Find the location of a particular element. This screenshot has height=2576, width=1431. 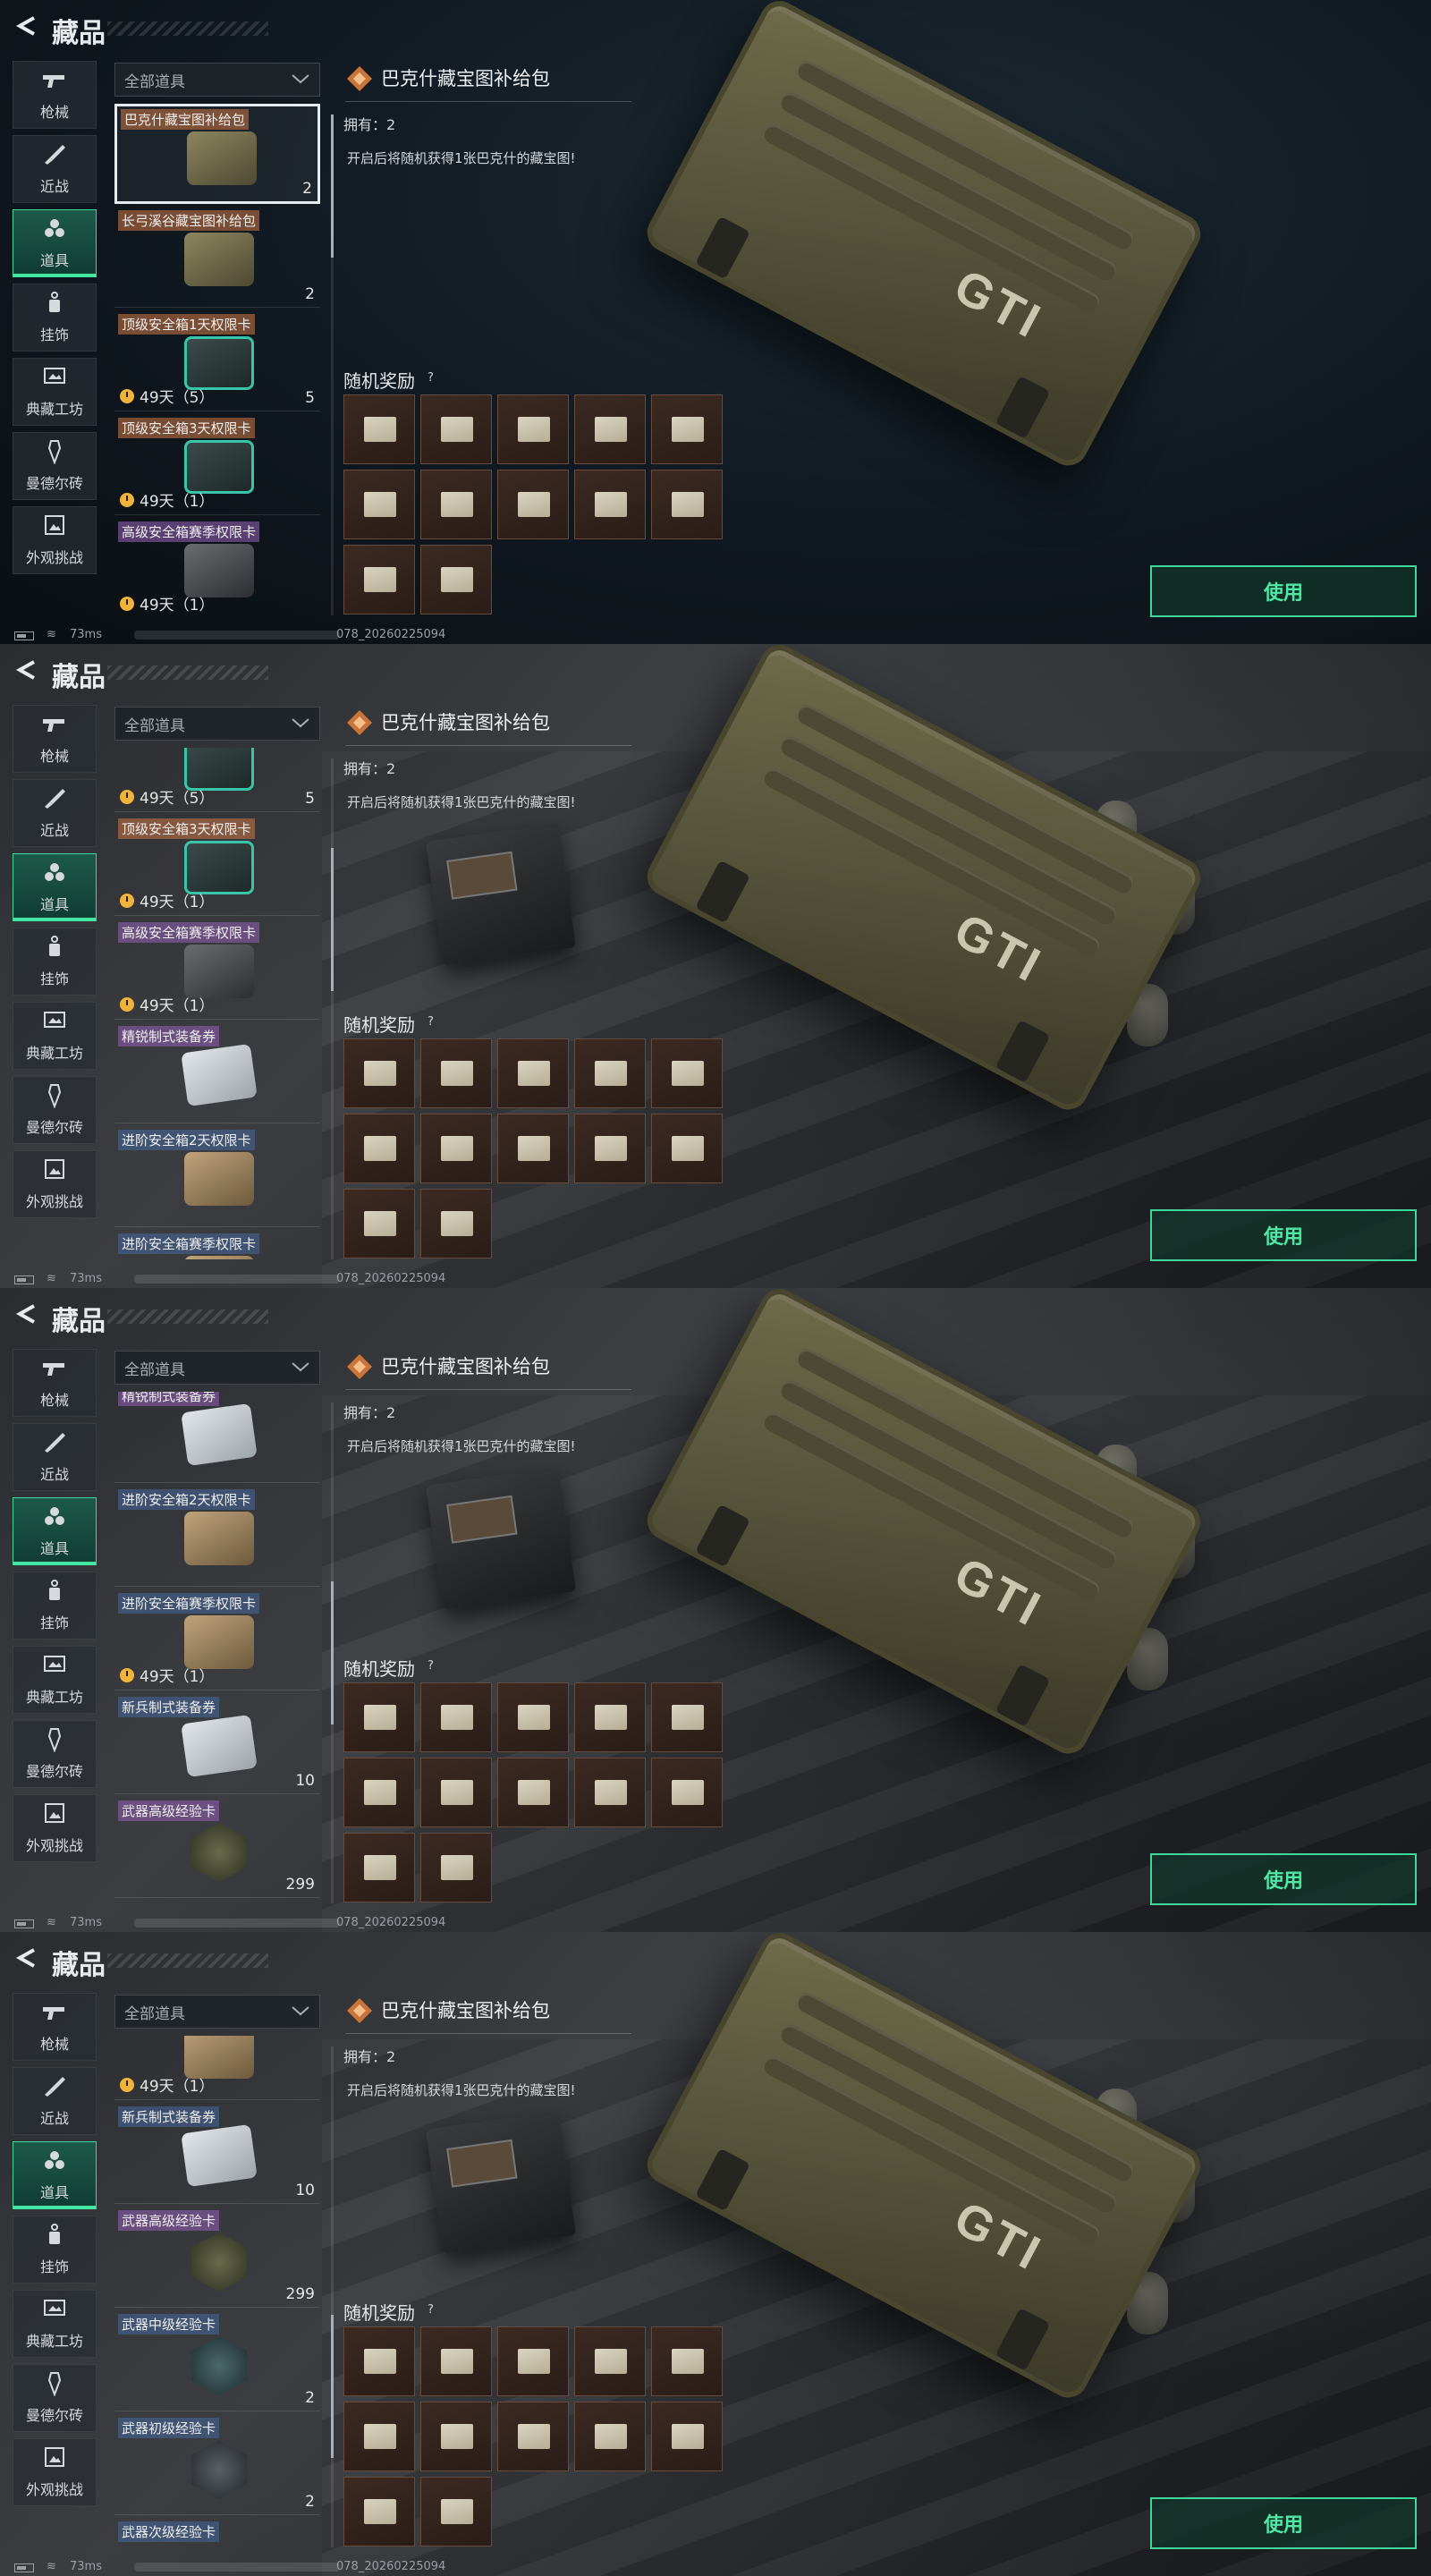

list-item: 武器初级经验卡 2 is located at coordinates (217, 2465).